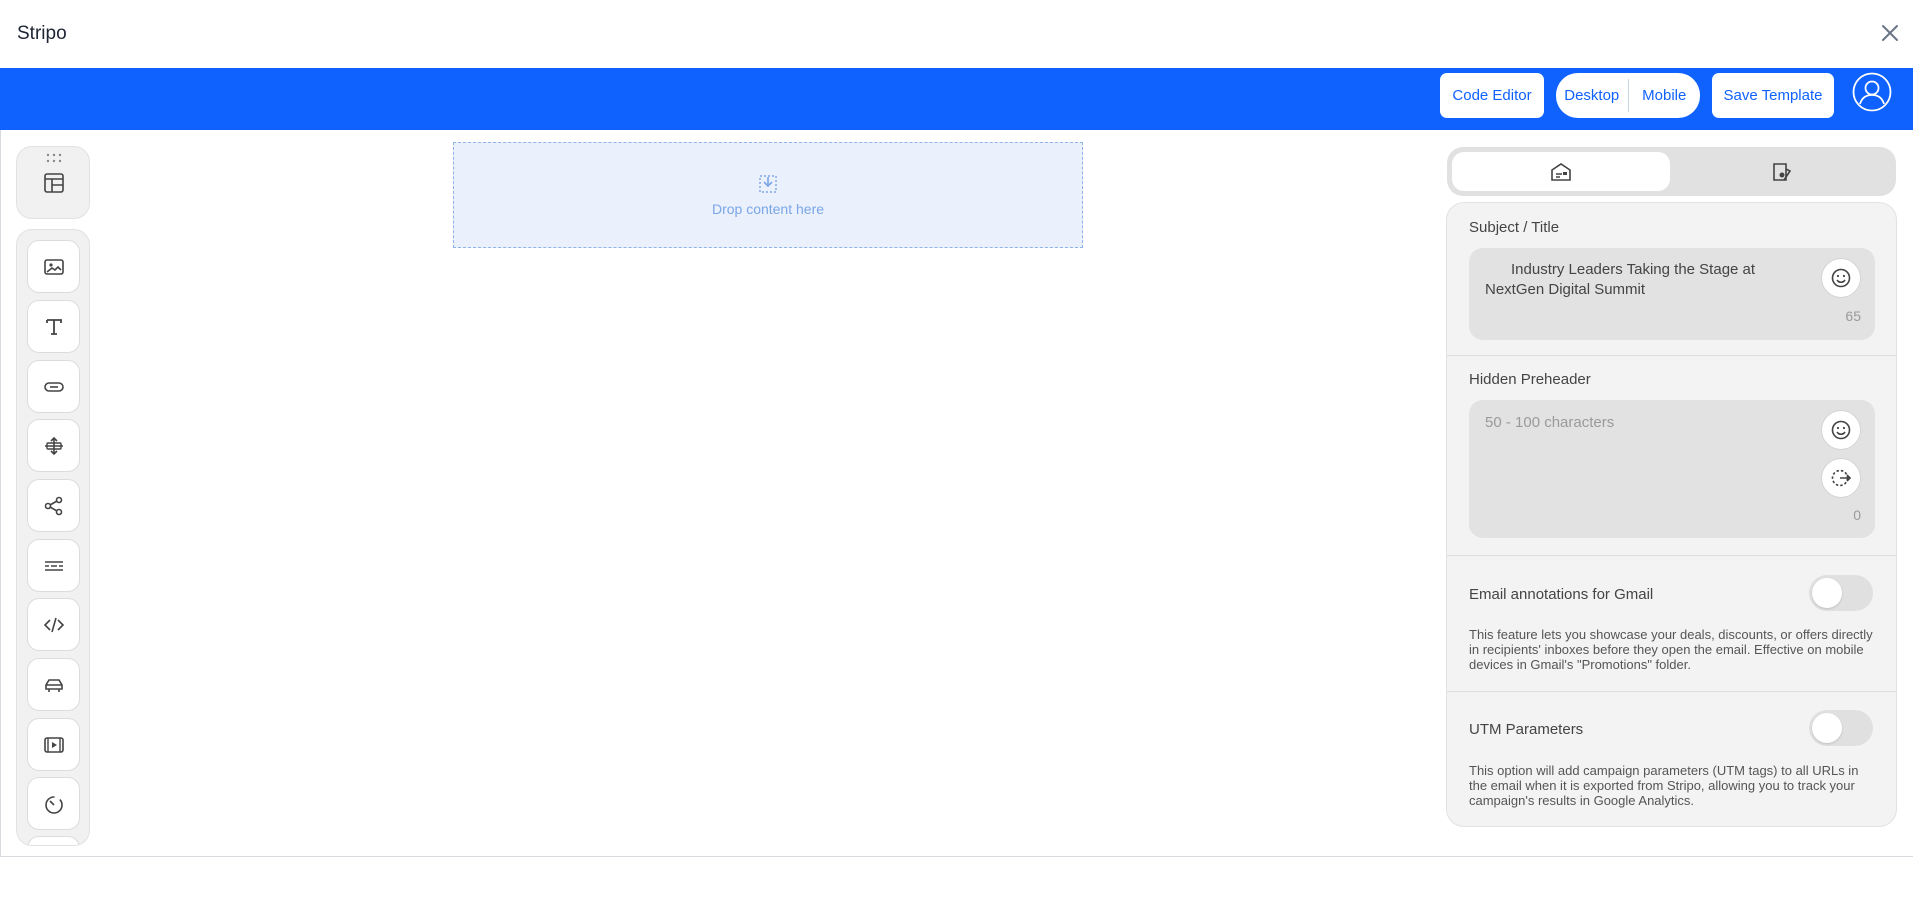  I want to click on preheader-label: Hidden Preheader, so click(1530, 379).